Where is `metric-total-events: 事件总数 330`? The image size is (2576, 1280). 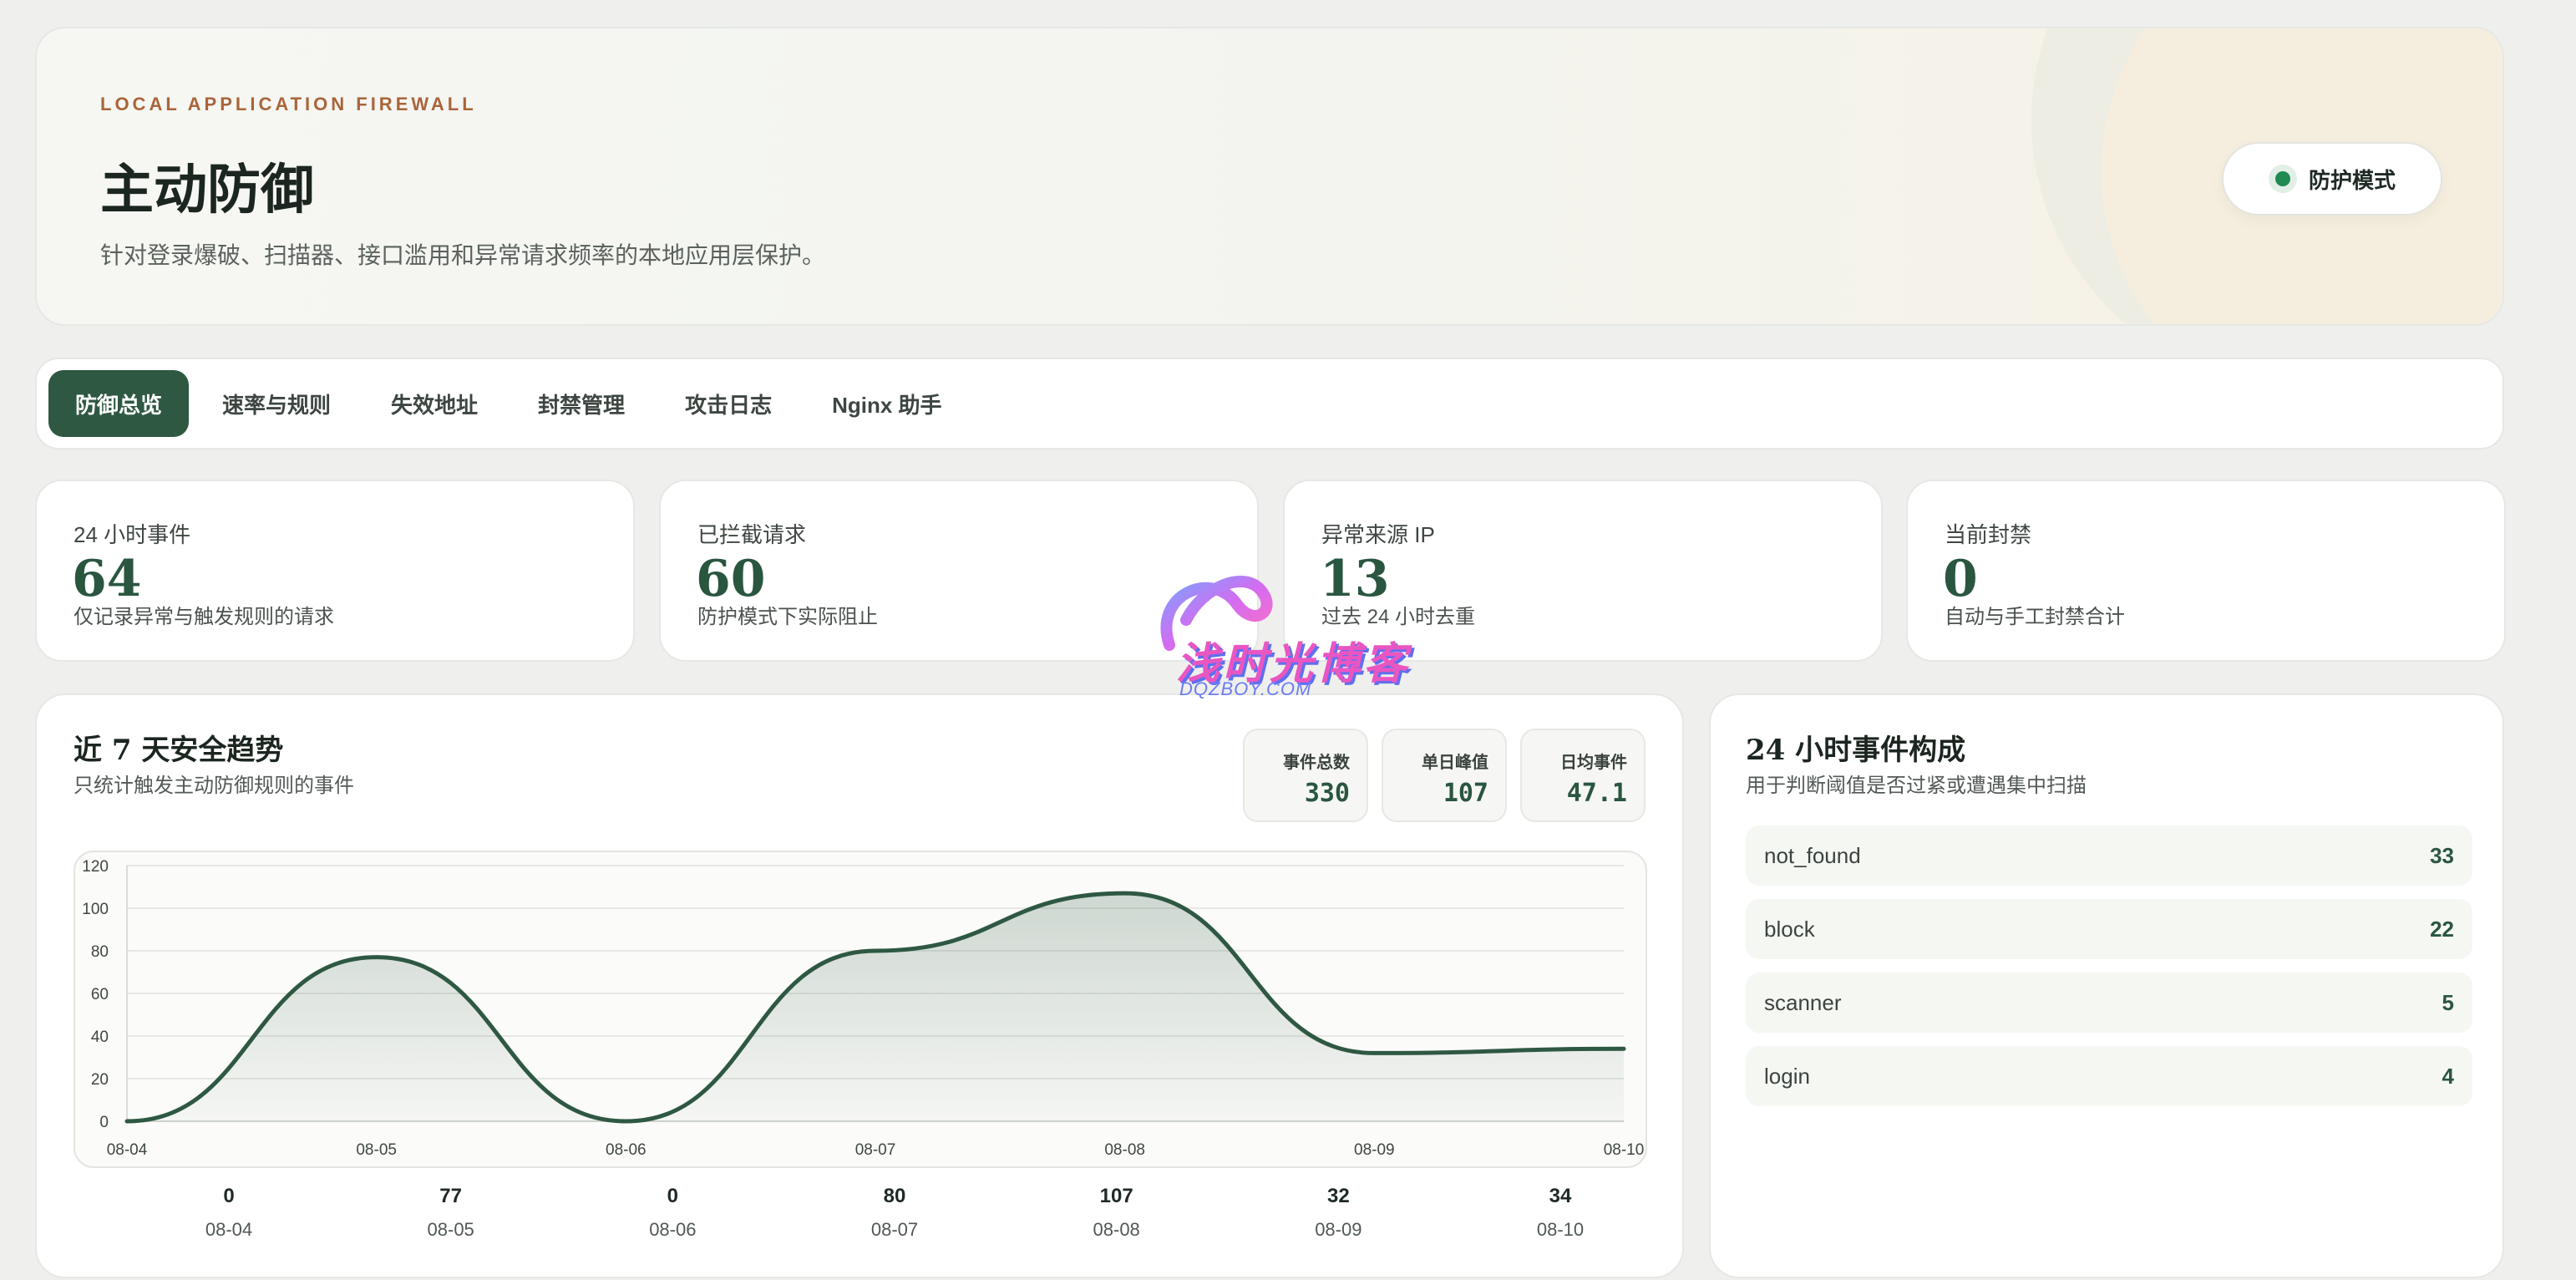
metric-total-events: 事件总数 330 is located at coordinates (1305, 775).